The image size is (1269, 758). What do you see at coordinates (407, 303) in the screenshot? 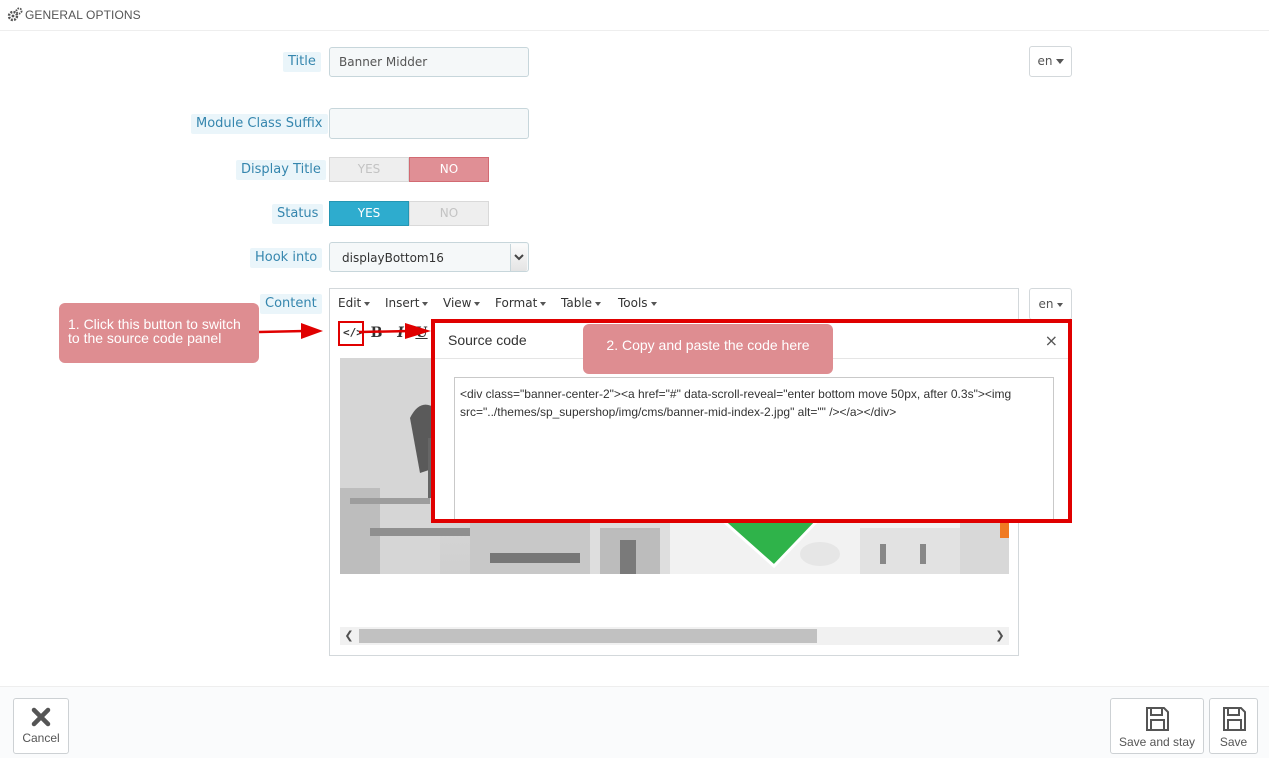
I see `menu-insert: Insert` at bounding box center [407, 303].